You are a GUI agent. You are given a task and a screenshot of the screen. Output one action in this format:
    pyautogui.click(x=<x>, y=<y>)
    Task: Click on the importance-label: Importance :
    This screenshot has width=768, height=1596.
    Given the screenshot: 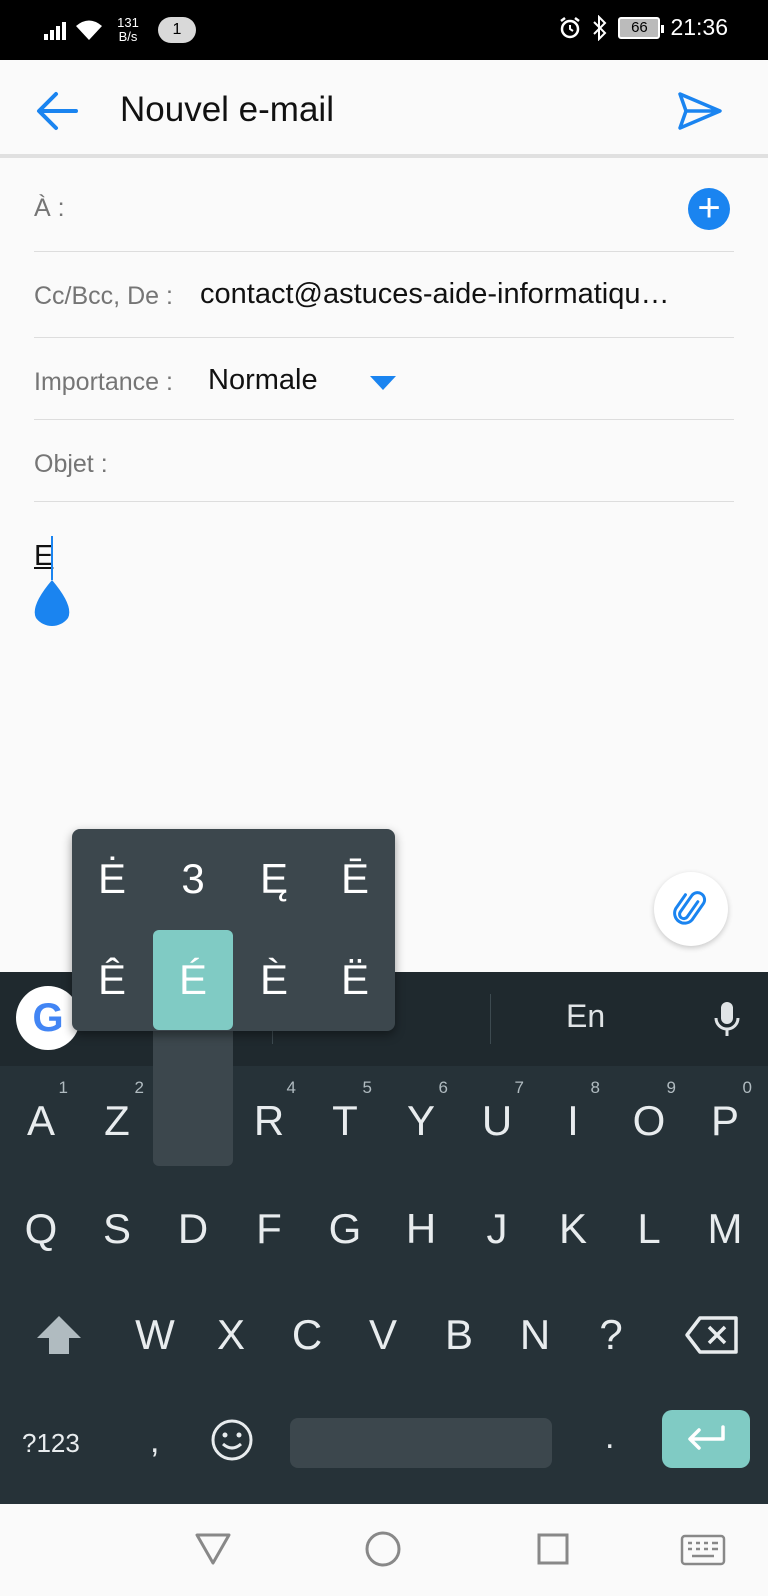 What is the action you would take?
    pyautogui.click(x=103, y=382)
    